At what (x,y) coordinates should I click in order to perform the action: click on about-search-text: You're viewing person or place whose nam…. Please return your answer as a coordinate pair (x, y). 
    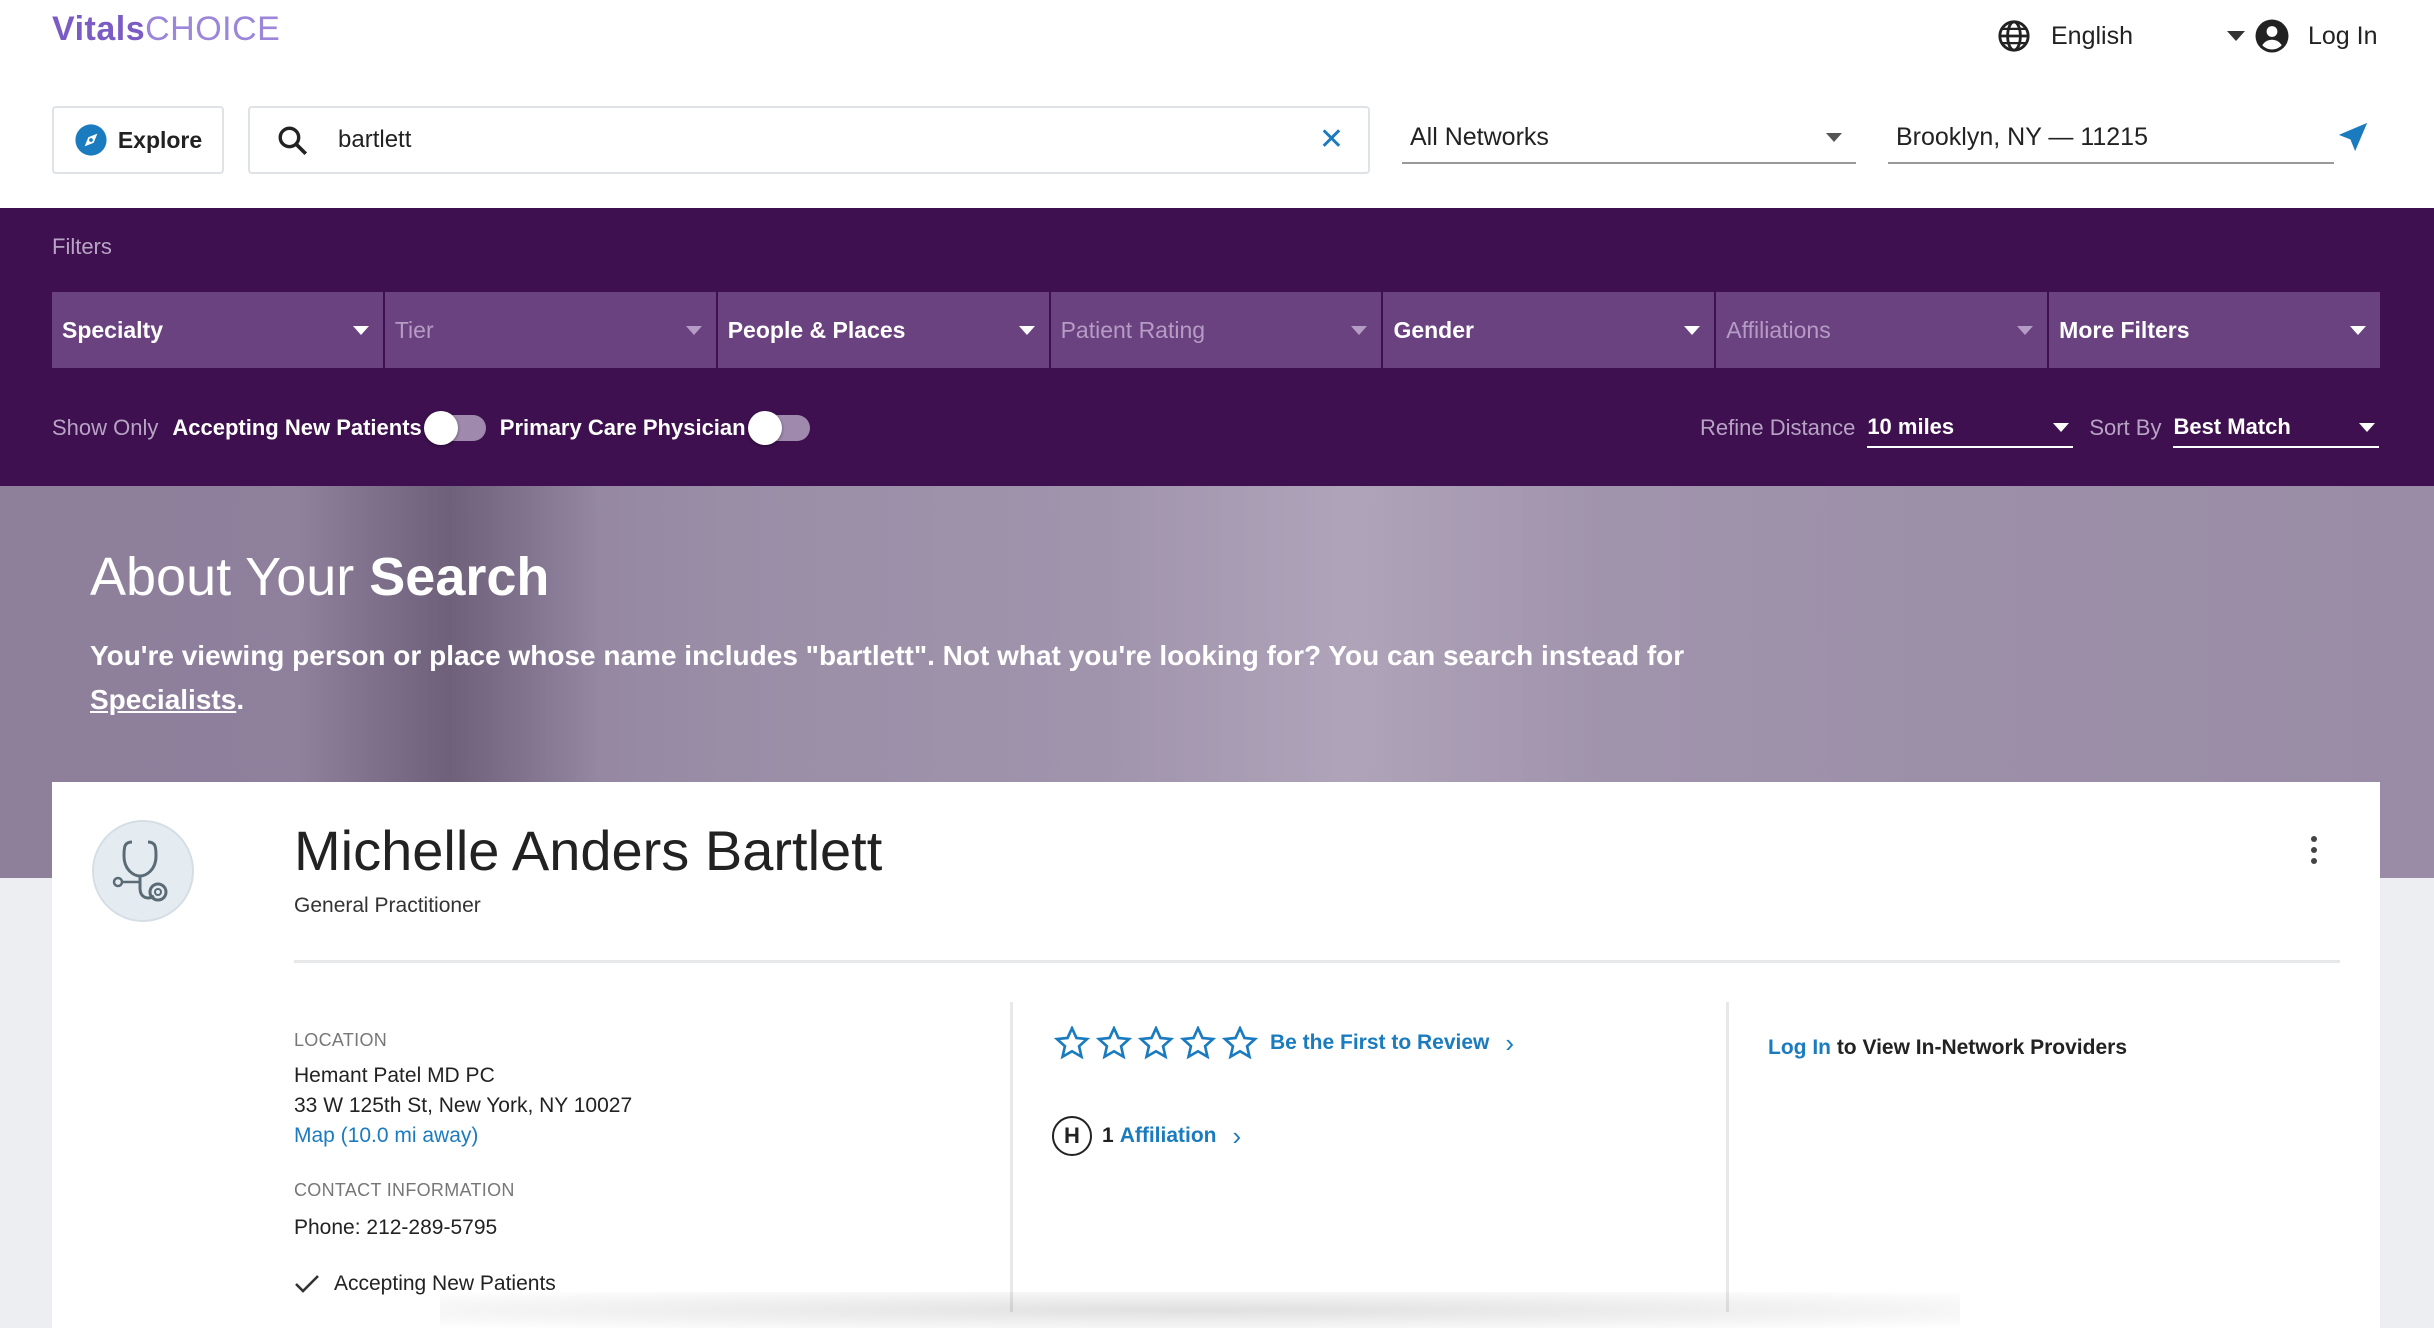
    Looking at the image, I should click on (900, 678).